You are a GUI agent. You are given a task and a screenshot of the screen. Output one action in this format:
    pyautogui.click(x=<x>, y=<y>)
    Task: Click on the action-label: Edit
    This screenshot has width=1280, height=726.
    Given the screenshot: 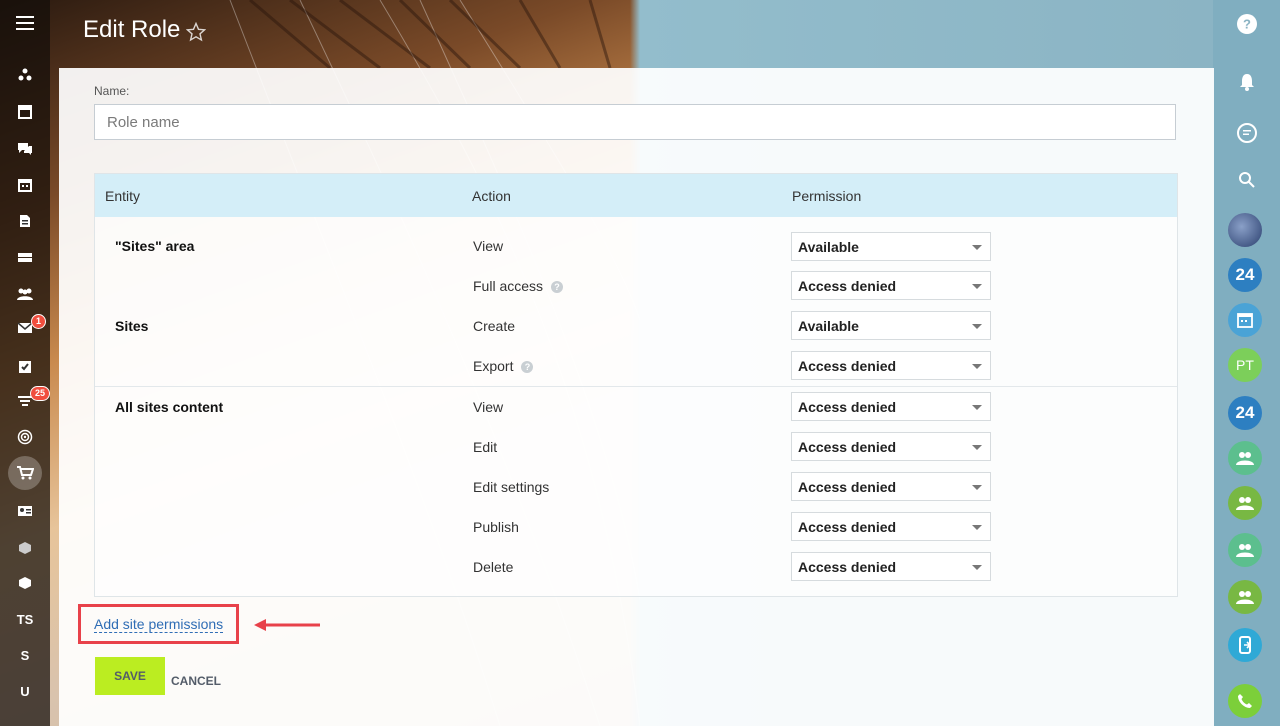 What is the action you would take?
    pyautogui.click(x=485, y=447)
    